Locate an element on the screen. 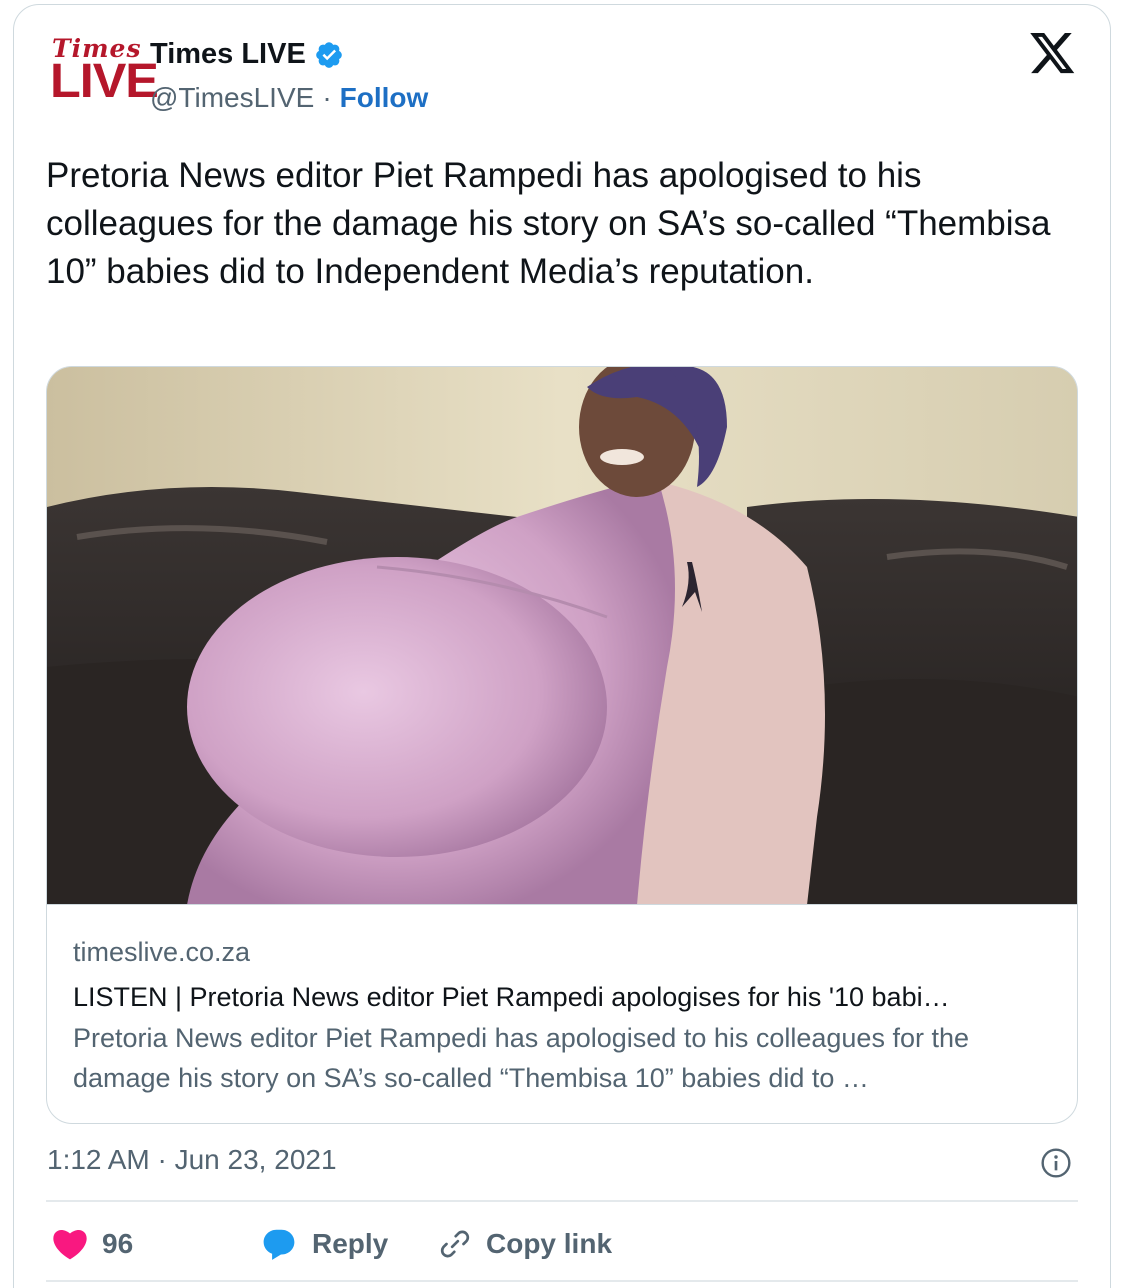 The width and height of the screenshot is (1136, 1288). handle-row: @TimesLIVE · Follow is located at coordinates (289, 98).